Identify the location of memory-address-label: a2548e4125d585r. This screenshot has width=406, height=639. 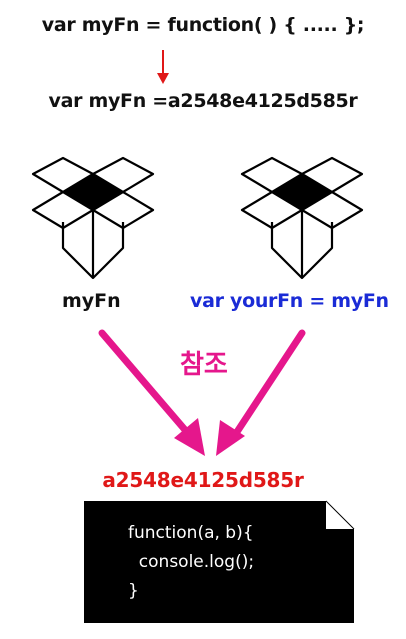
(203, 480).